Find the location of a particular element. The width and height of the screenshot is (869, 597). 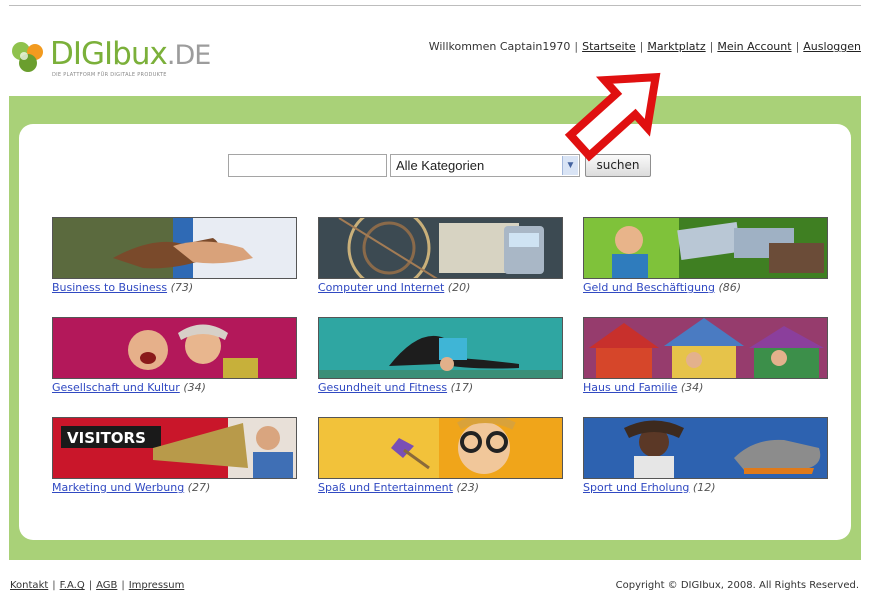

category-banner-computer is located at coordinates (440, 248).